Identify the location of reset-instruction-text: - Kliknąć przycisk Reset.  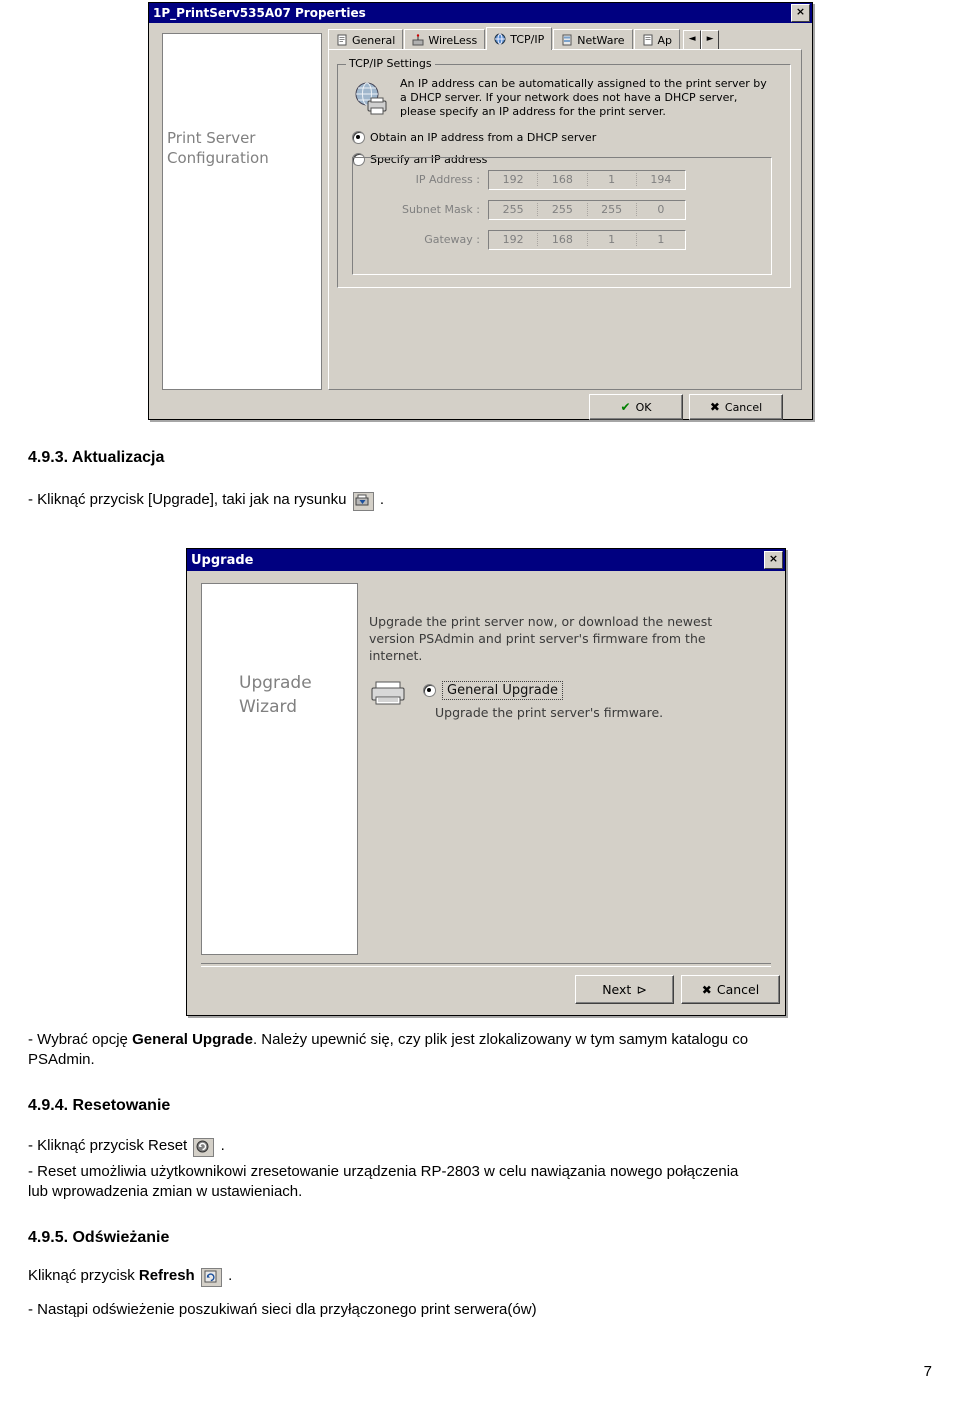
(108, 1145).